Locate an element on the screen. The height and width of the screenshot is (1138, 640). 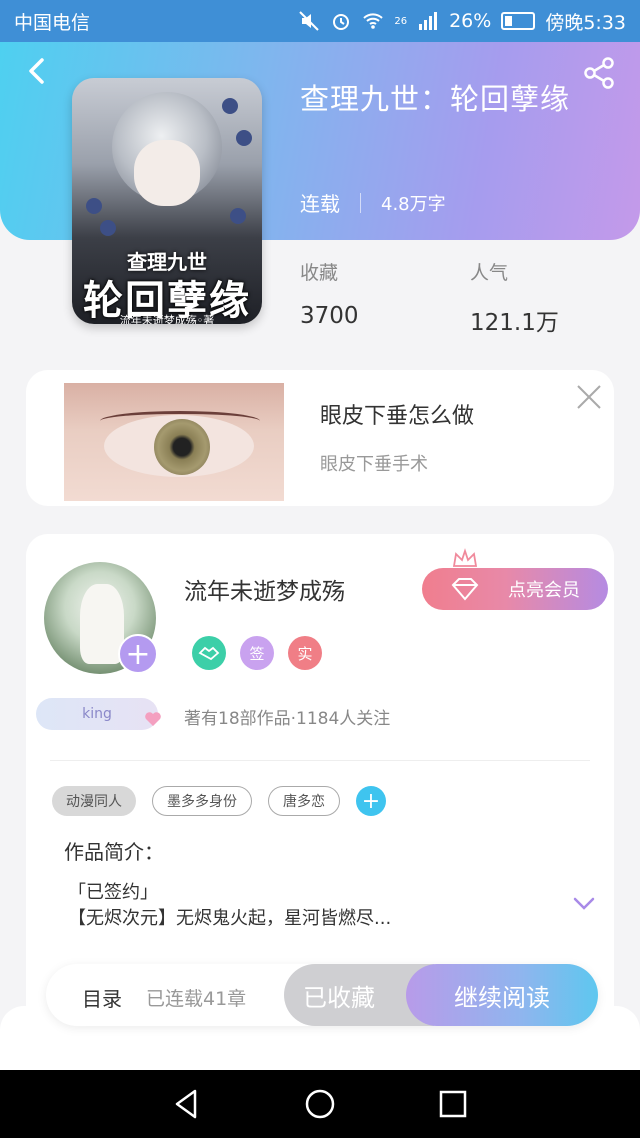
stat-value: 3700 is located at coordinates (329, 316).